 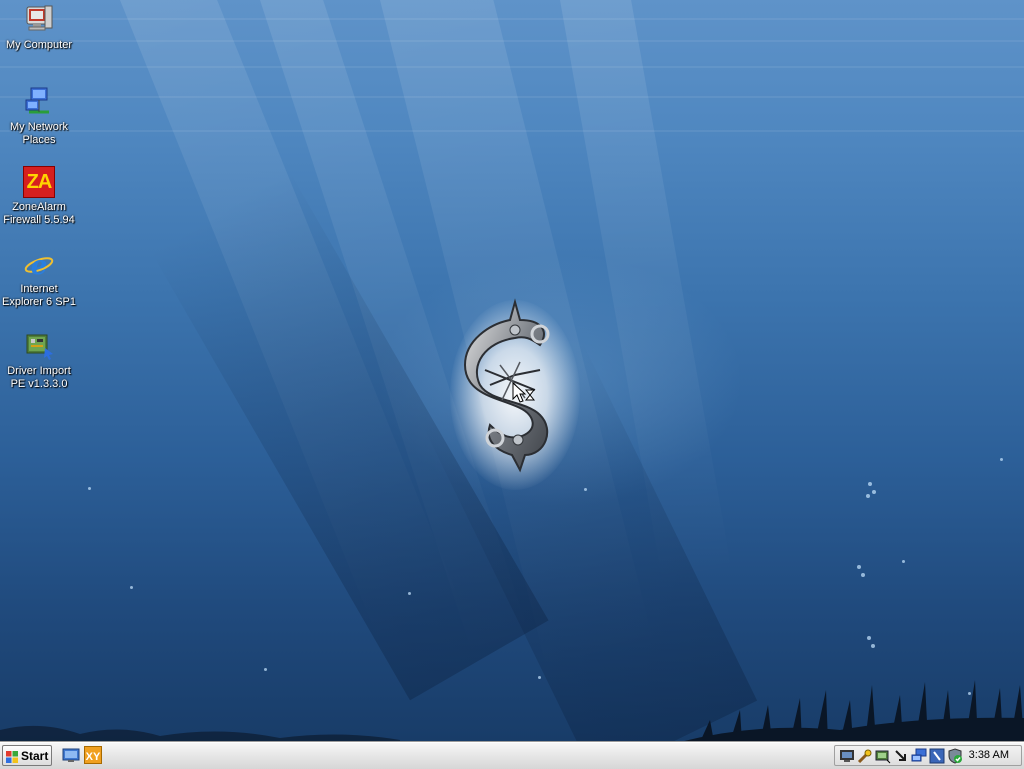 What do you see at coordinates (524, 396) in the screenshot?
I see `busy-cursor-icon` at bounding box center [524, 396].